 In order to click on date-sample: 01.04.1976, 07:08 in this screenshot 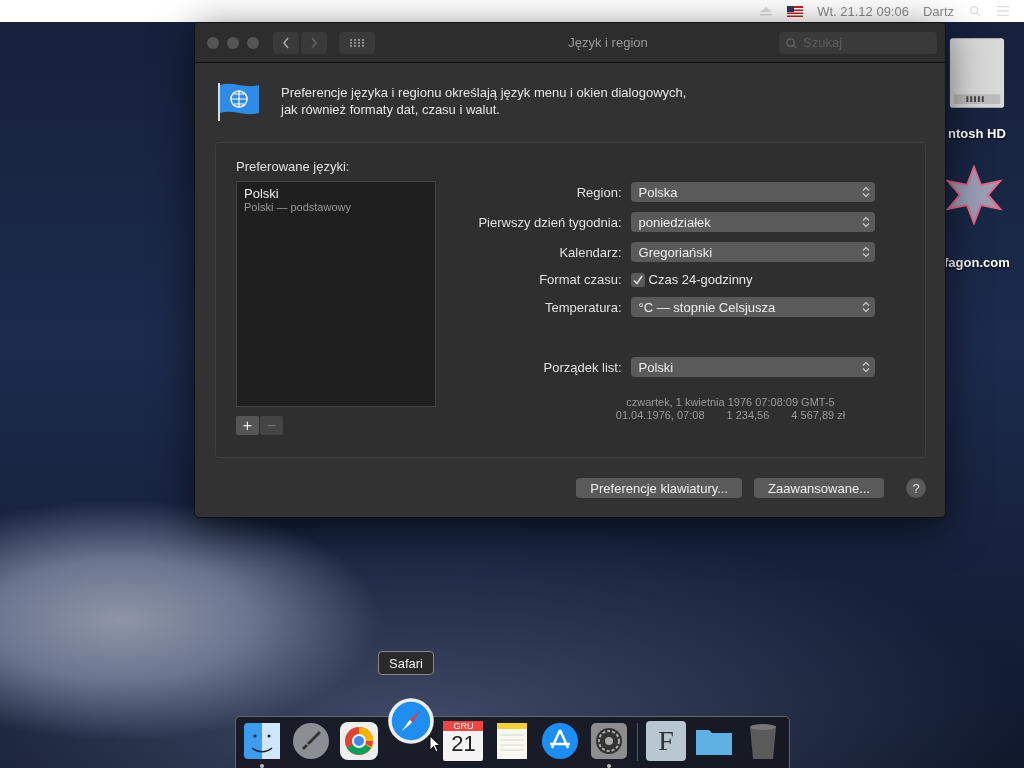, I will do `click(660, 415)`.